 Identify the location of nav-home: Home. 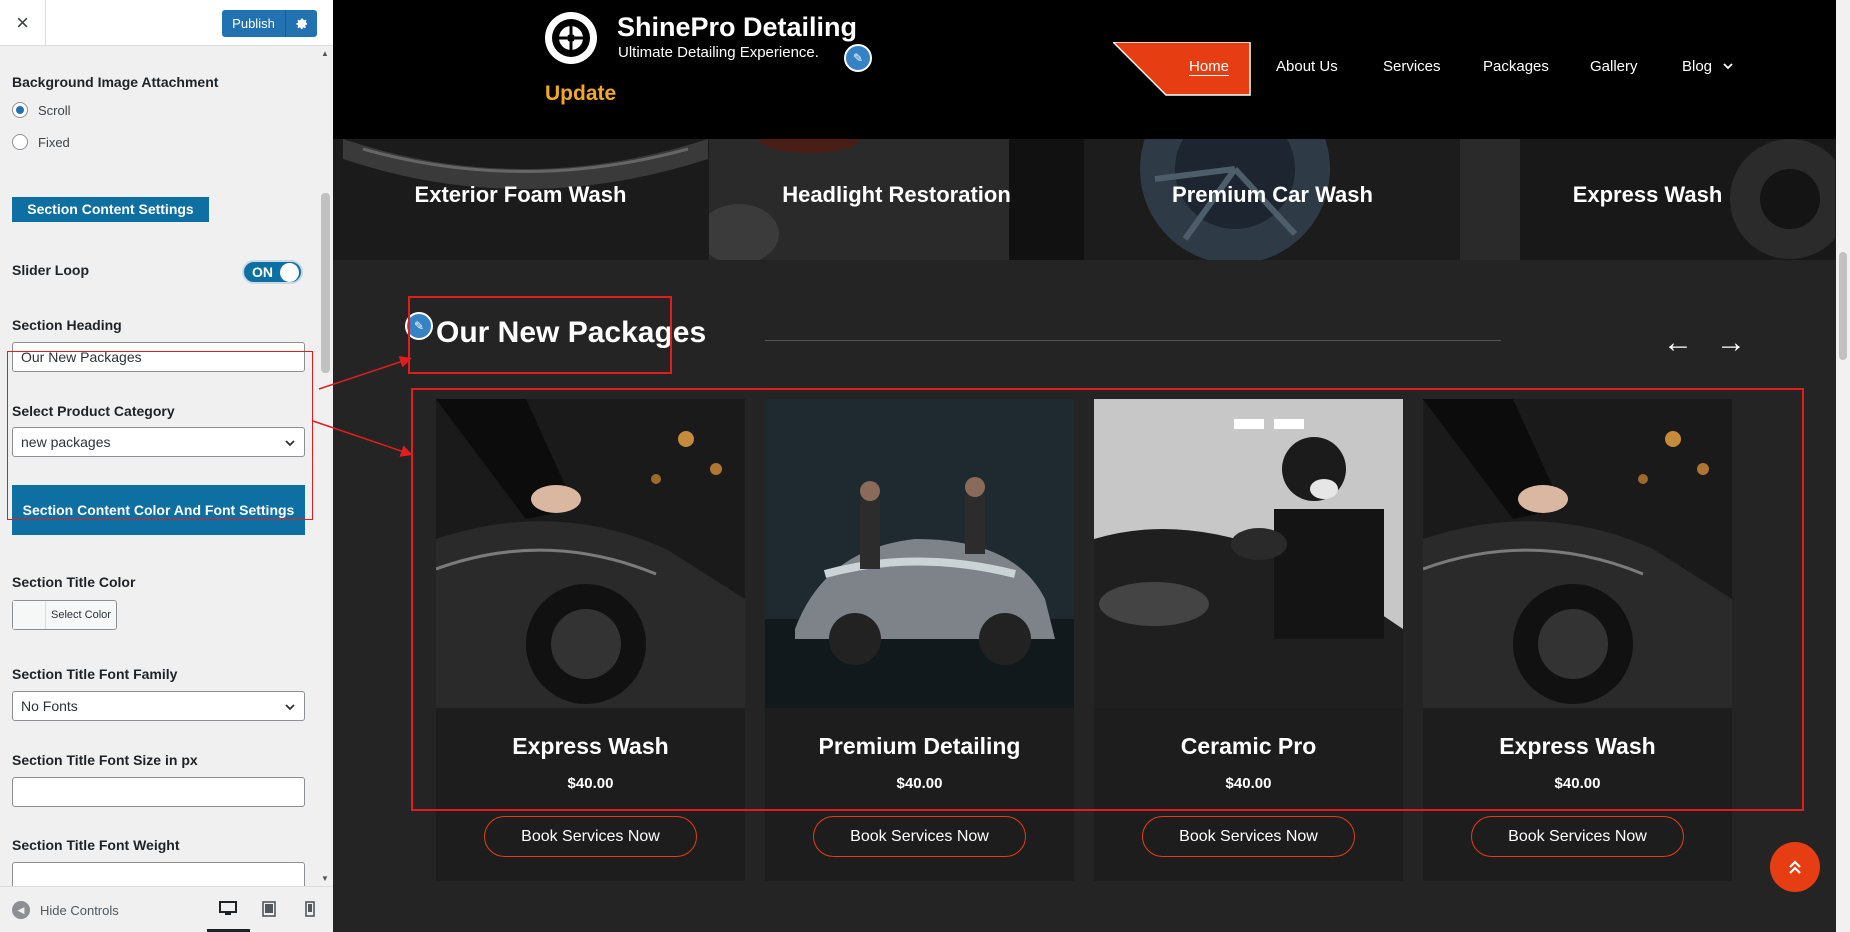
(1209, 66).